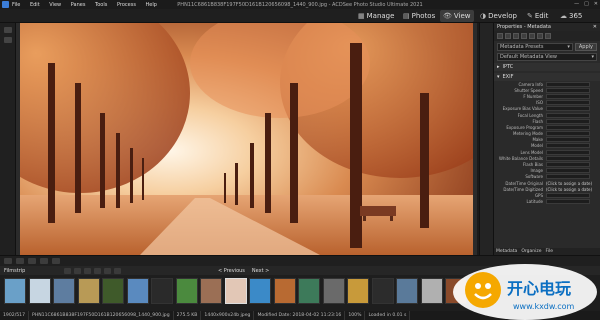  What do you see at coordinates (498, 16) in the screenshot?
I see `mode-develop: ◑ Develop` at bounding box center [498, 16].